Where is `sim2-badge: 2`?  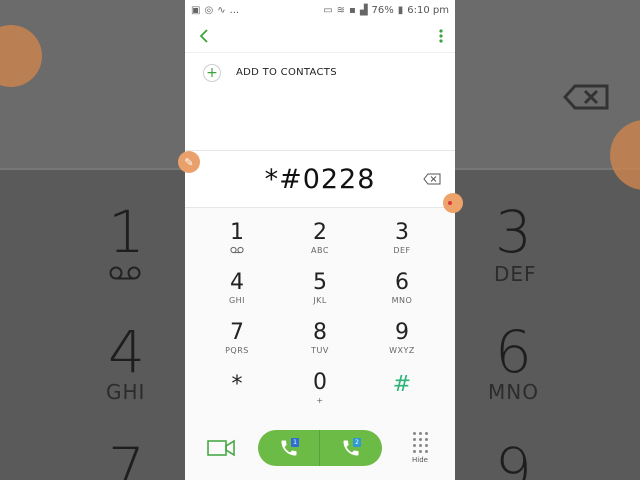 sim2-badge: 2 is located at coordinates (357, 442).